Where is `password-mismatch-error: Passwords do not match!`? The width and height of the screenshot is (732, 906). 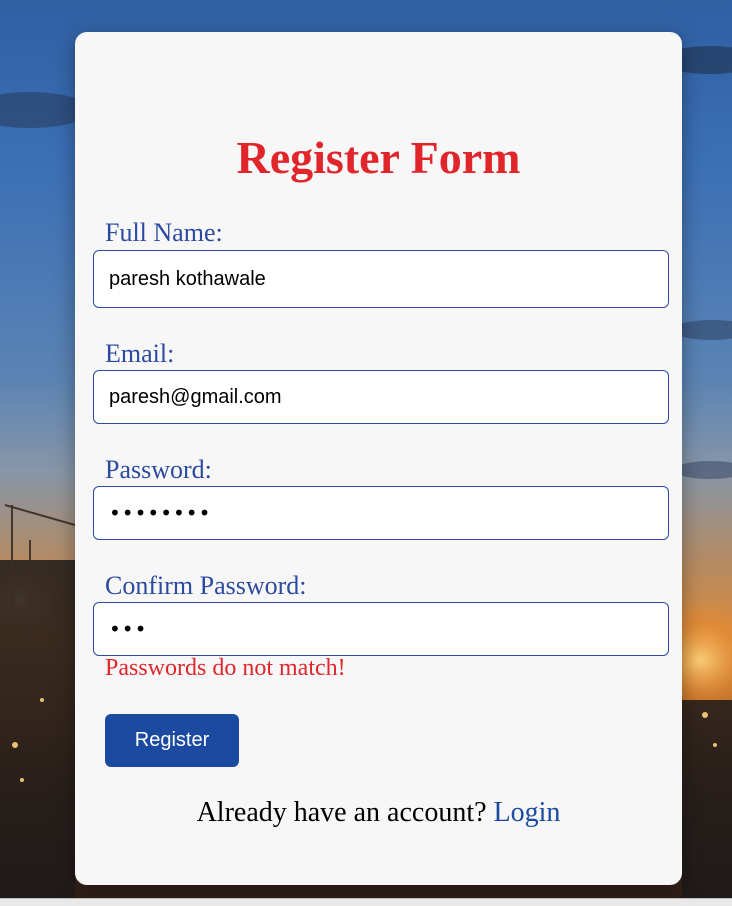 password-mismatch-error: Passwords do not match! is located at coordinates (225, 668).